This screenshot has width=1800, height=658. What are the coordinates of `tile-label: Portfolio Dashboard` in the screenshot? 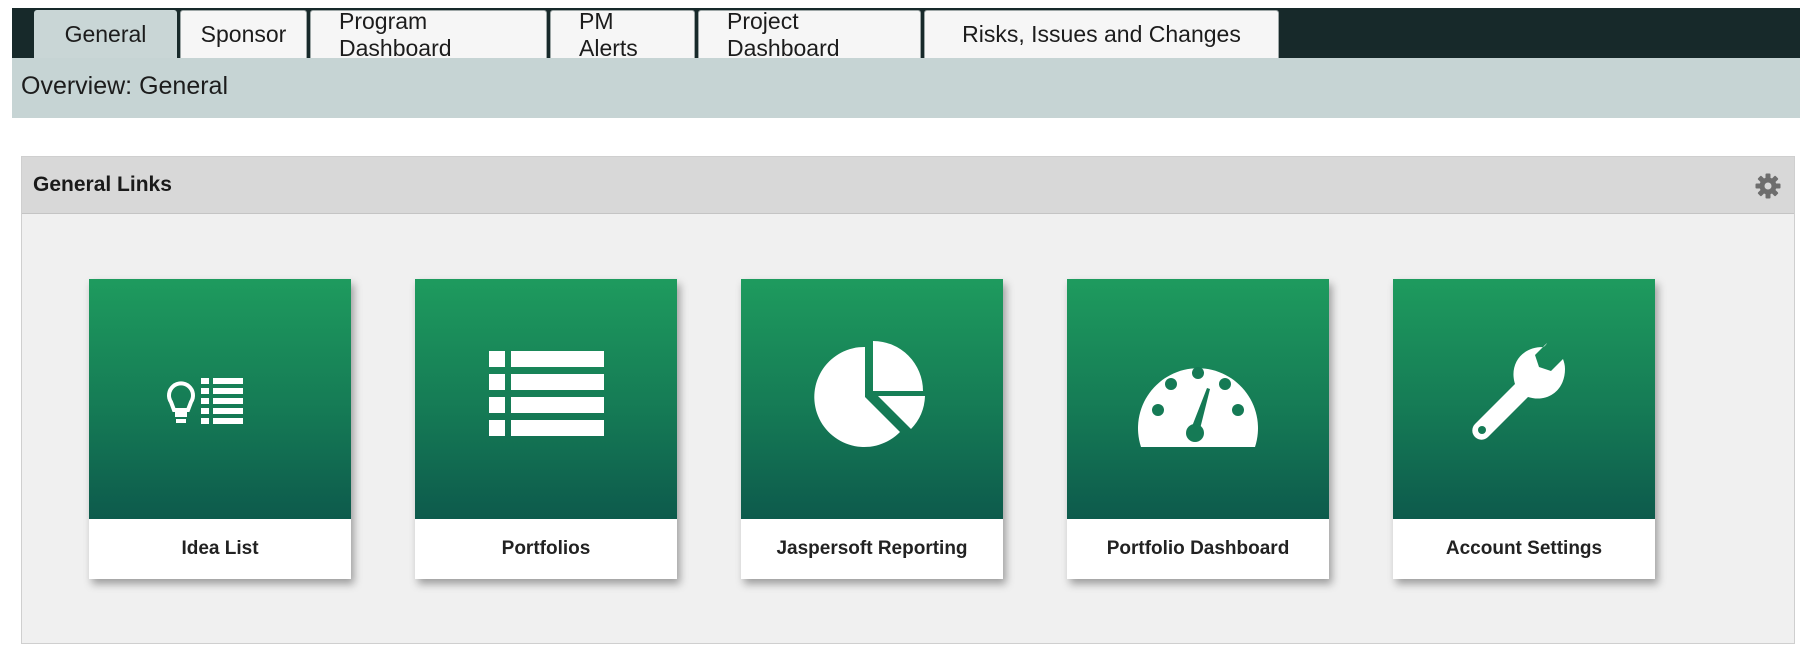 It's located at (1198, 548).